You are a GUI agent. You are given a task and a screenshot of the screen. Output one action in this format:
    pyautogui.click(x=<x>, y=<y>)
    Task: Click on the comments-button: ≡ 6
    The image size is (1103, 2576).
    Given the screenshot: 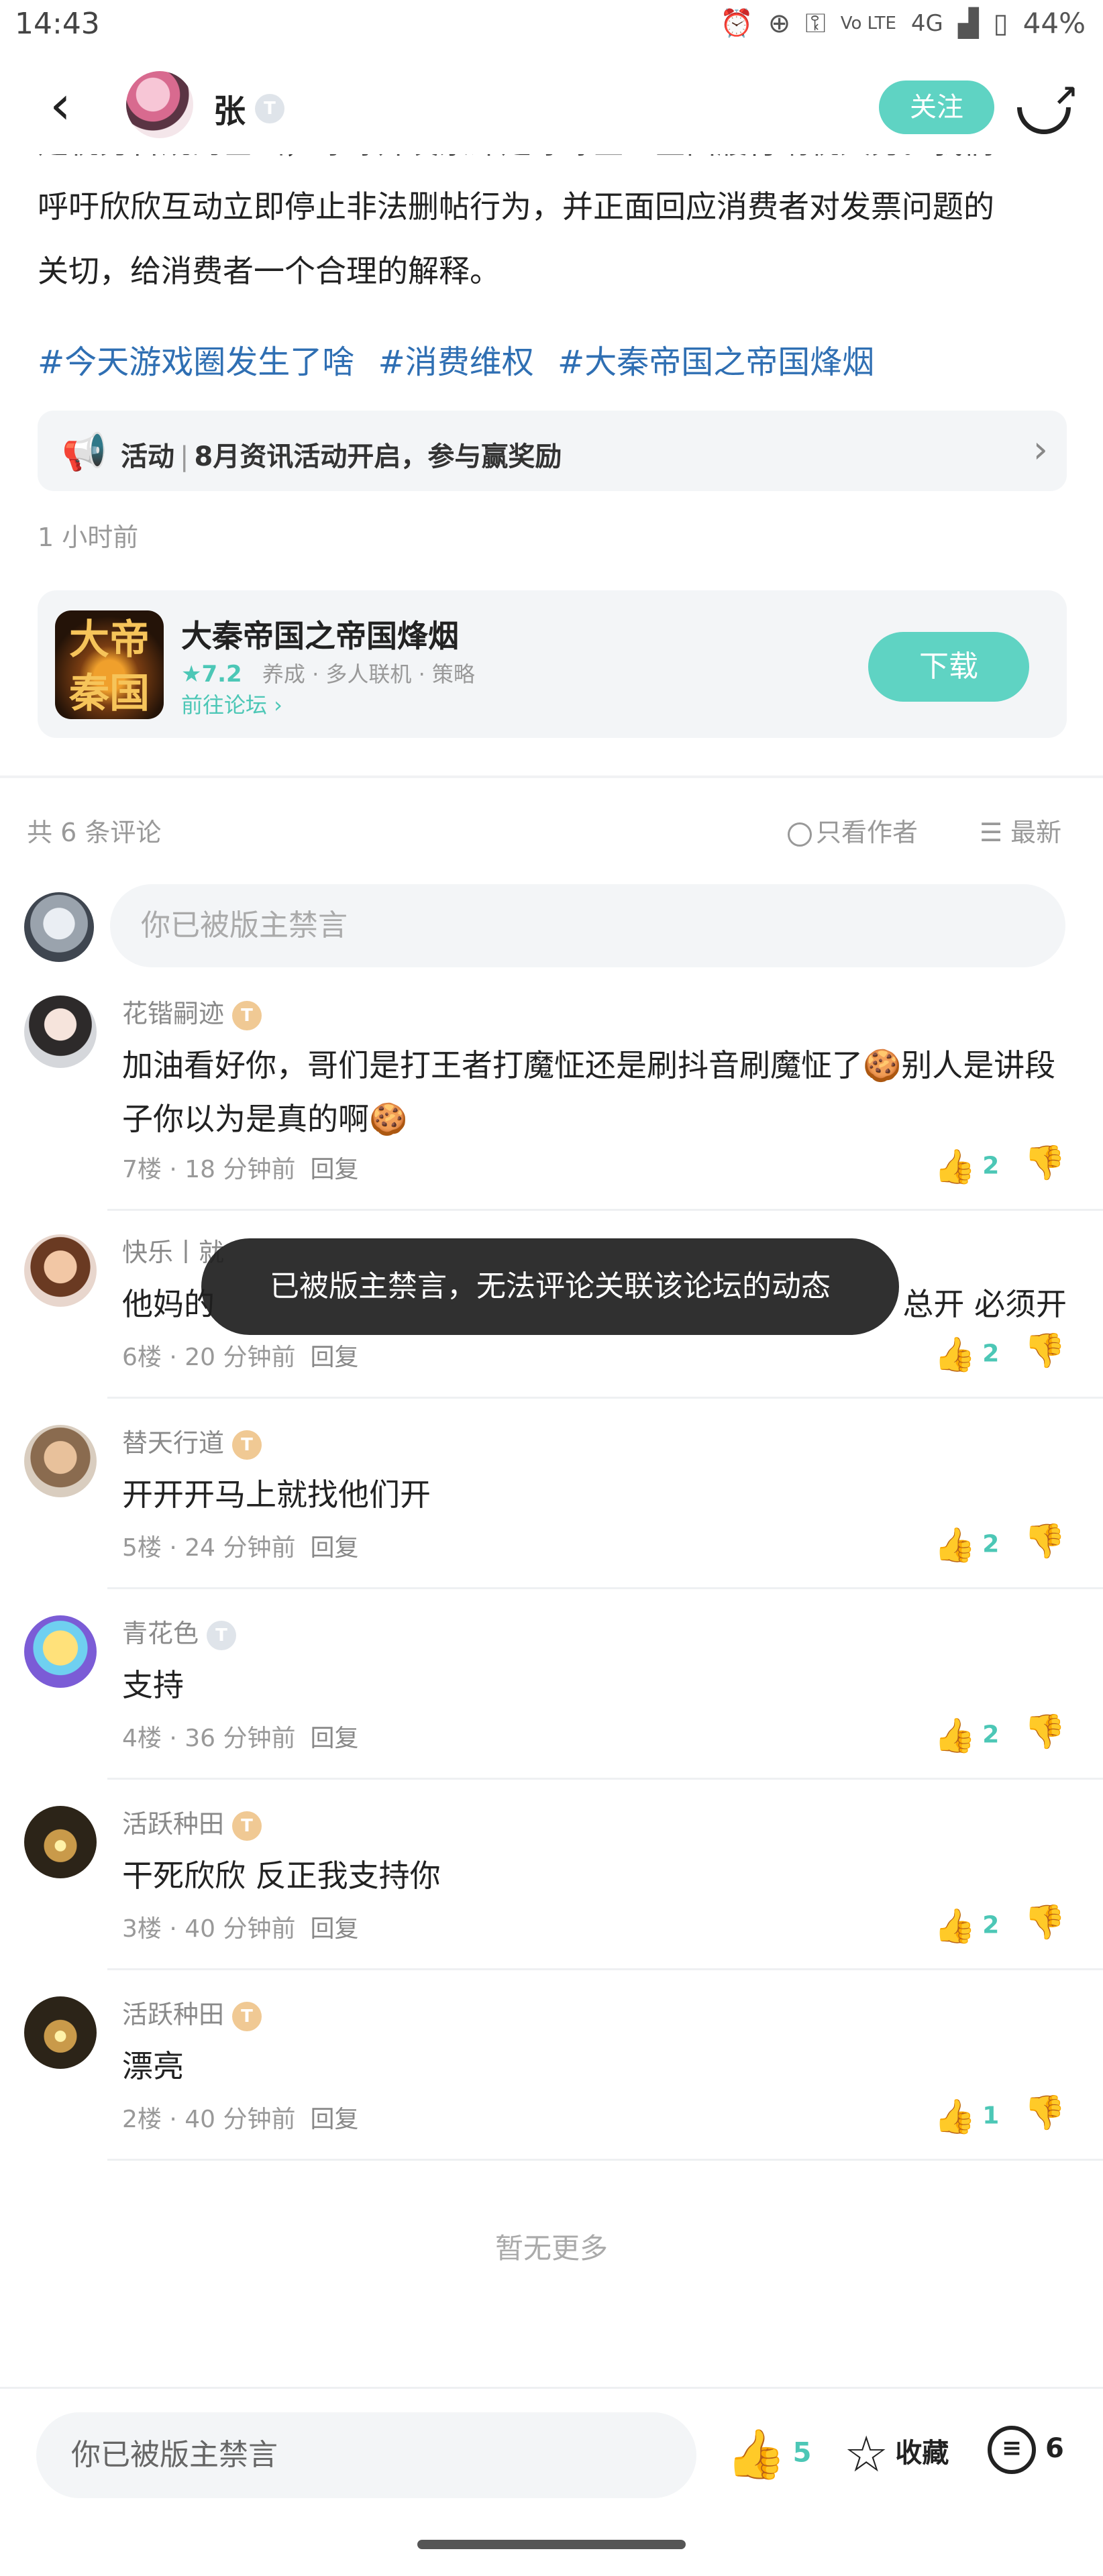 What is the action you would take?
    pyautogui.click(x=1026, y=2450)
    